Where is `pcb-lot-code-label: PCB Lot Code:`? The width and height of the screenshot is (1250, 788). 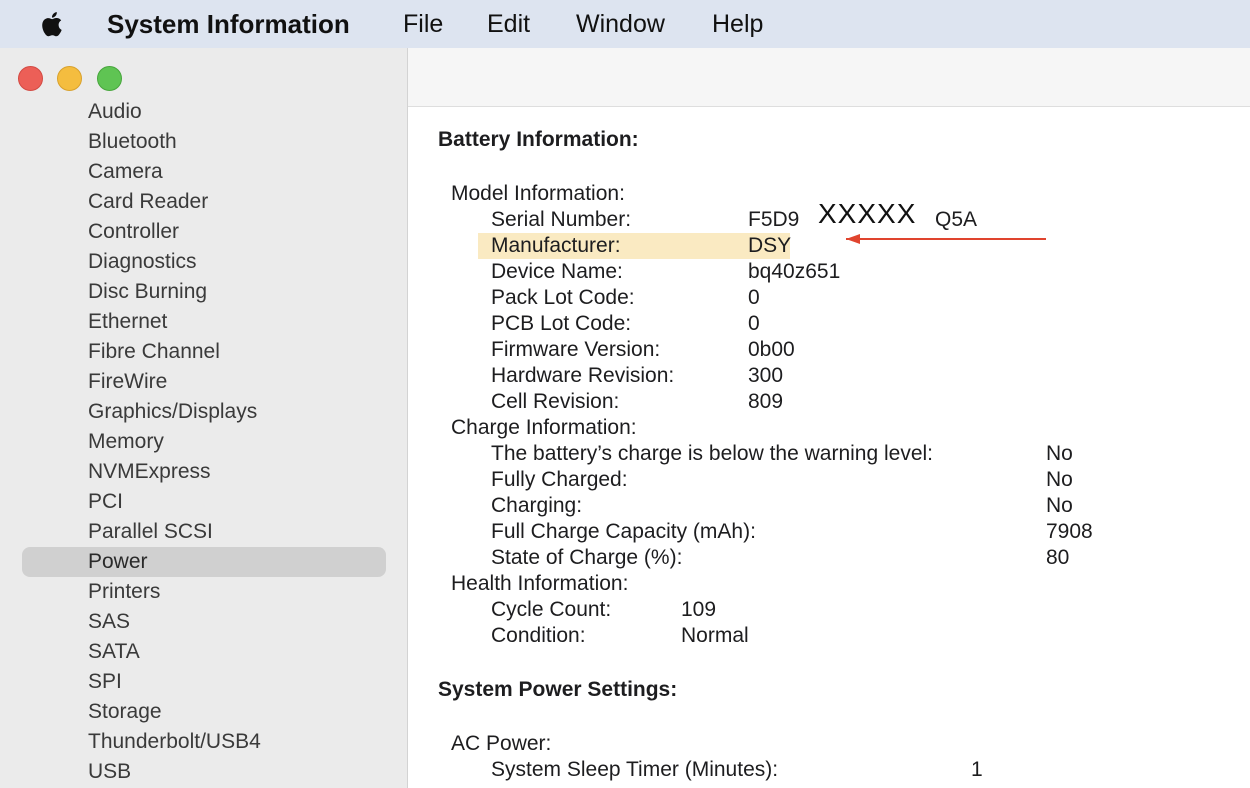 pcb-lot-code-label: PCB Lot Code: is located at coordinates (561, 323).